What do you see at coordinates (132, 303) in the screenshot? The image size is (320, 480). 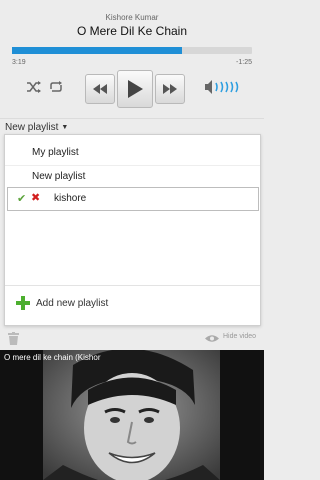 I see `add-playlist-row: Add new playlist` at bounding box center [132, 303].